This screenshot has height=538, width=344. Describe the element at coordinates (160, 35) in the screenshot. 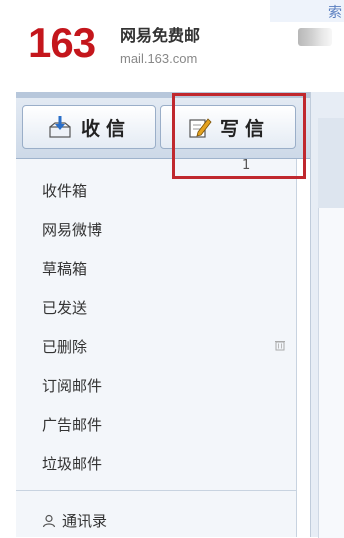

I see `brand-name: 网易免费邮` at that location.